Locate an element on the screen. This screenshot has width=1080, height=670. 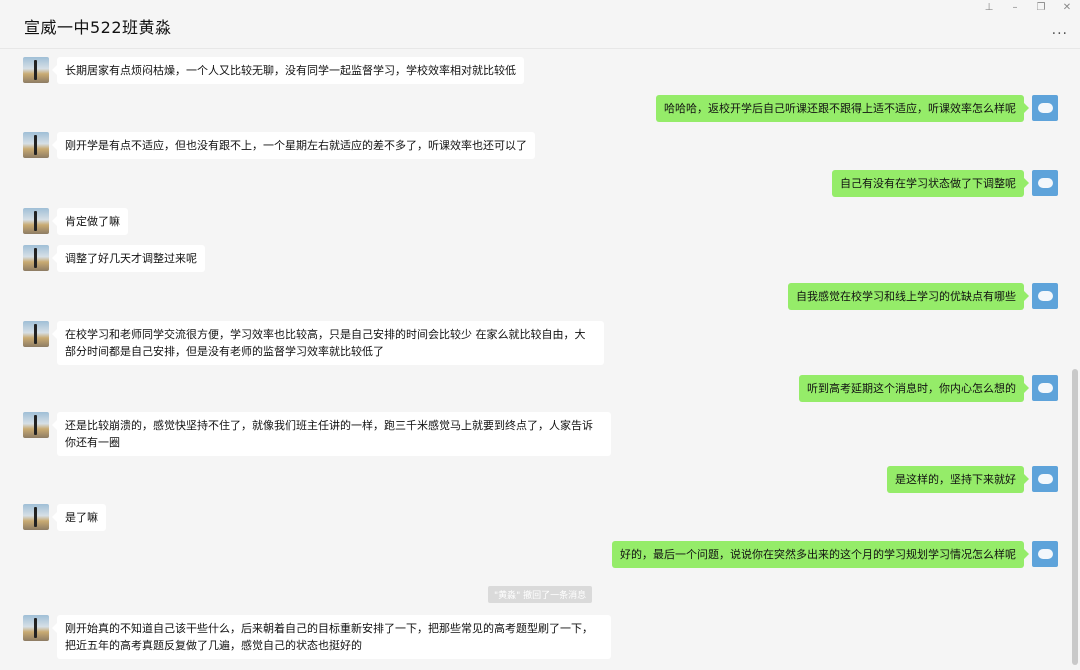
message-bubble: 肯定做了嘛 is located at coordinates (90, 221).